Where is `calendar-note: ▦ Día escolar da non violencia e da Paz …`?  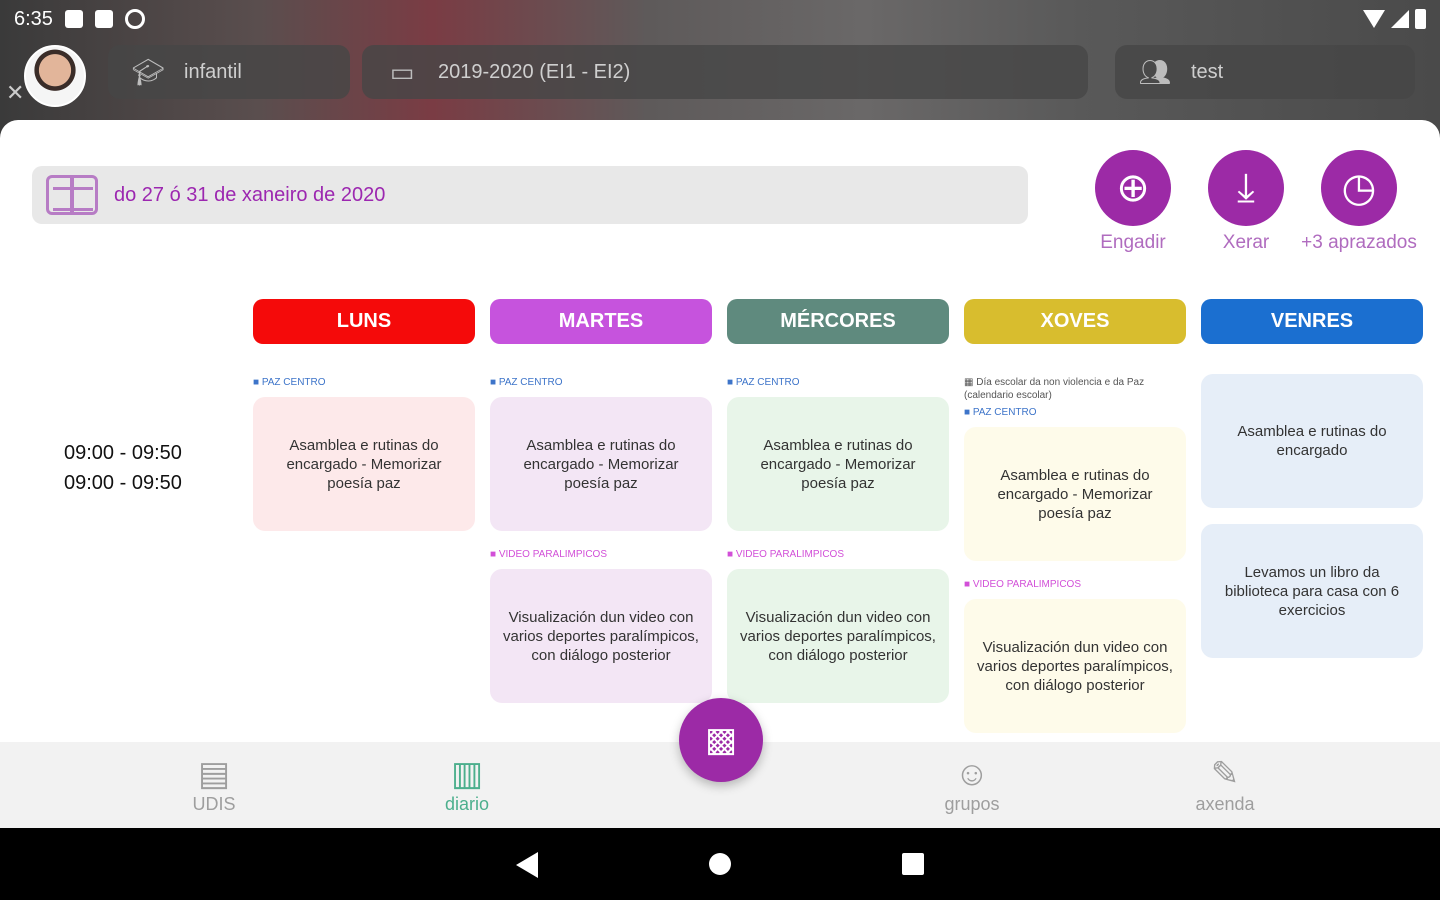
calendar-note: ▦ Día escolar da non violencia e da Paz … is located at coordinates (1075, 389).